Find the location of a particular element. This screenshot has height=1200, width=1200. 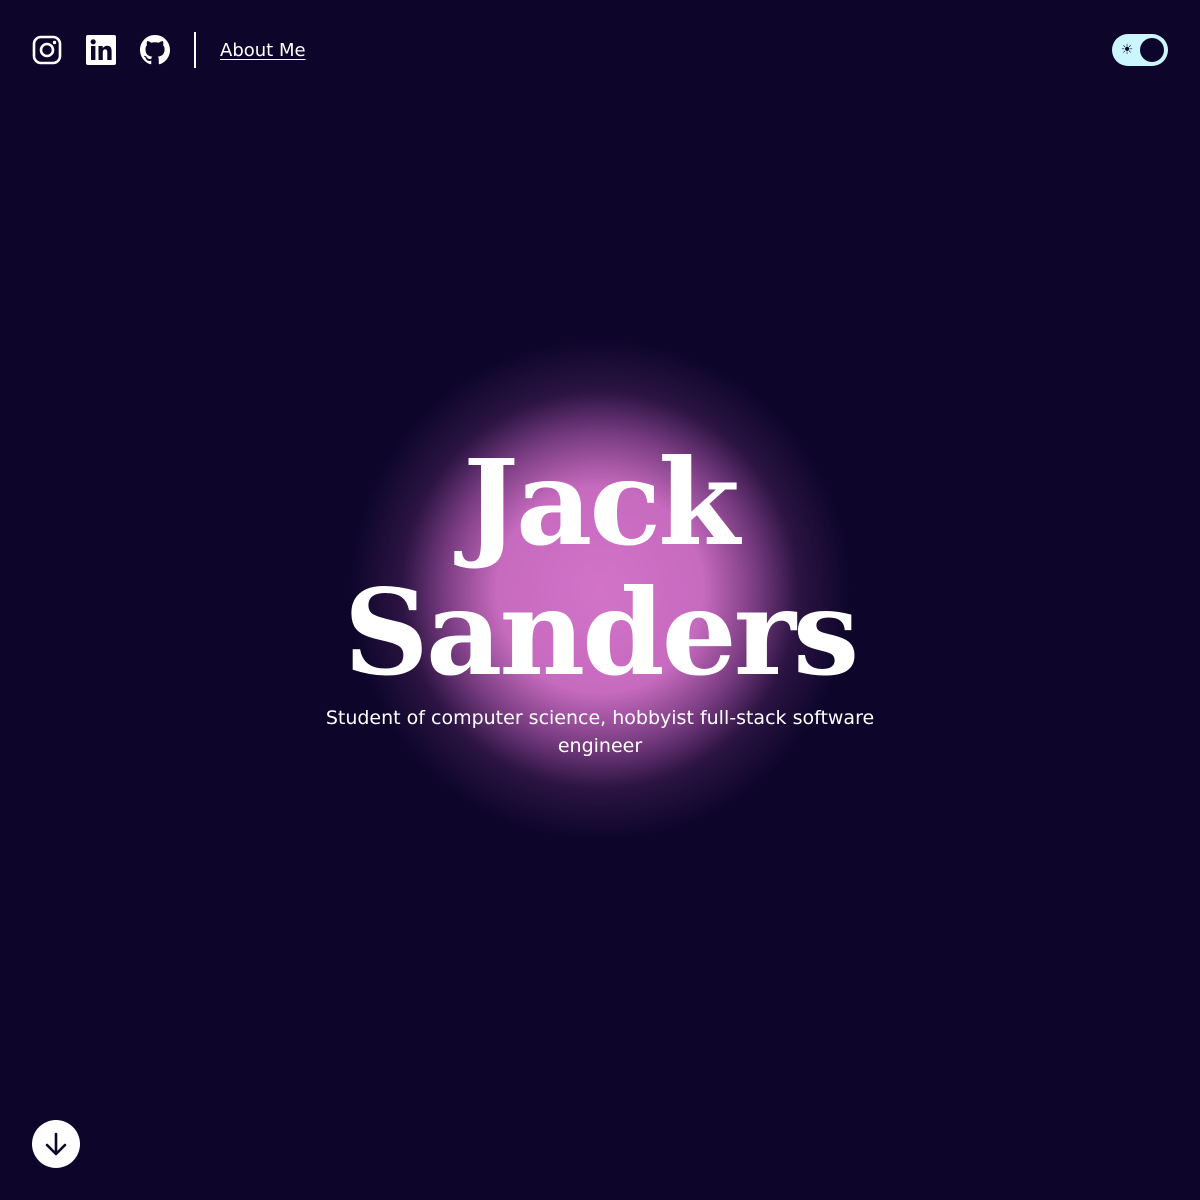

nav-divider is located at coordinates (195, 50).